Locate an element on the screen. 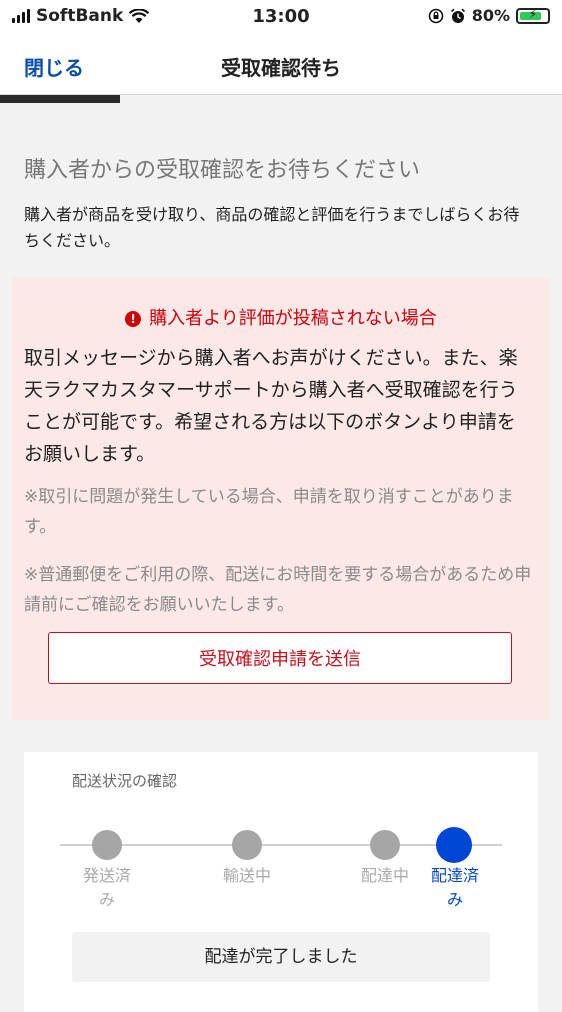 The image size is (562, 1012). step-label-in-transit: 輸送中 is located at coordinates (247, 876).